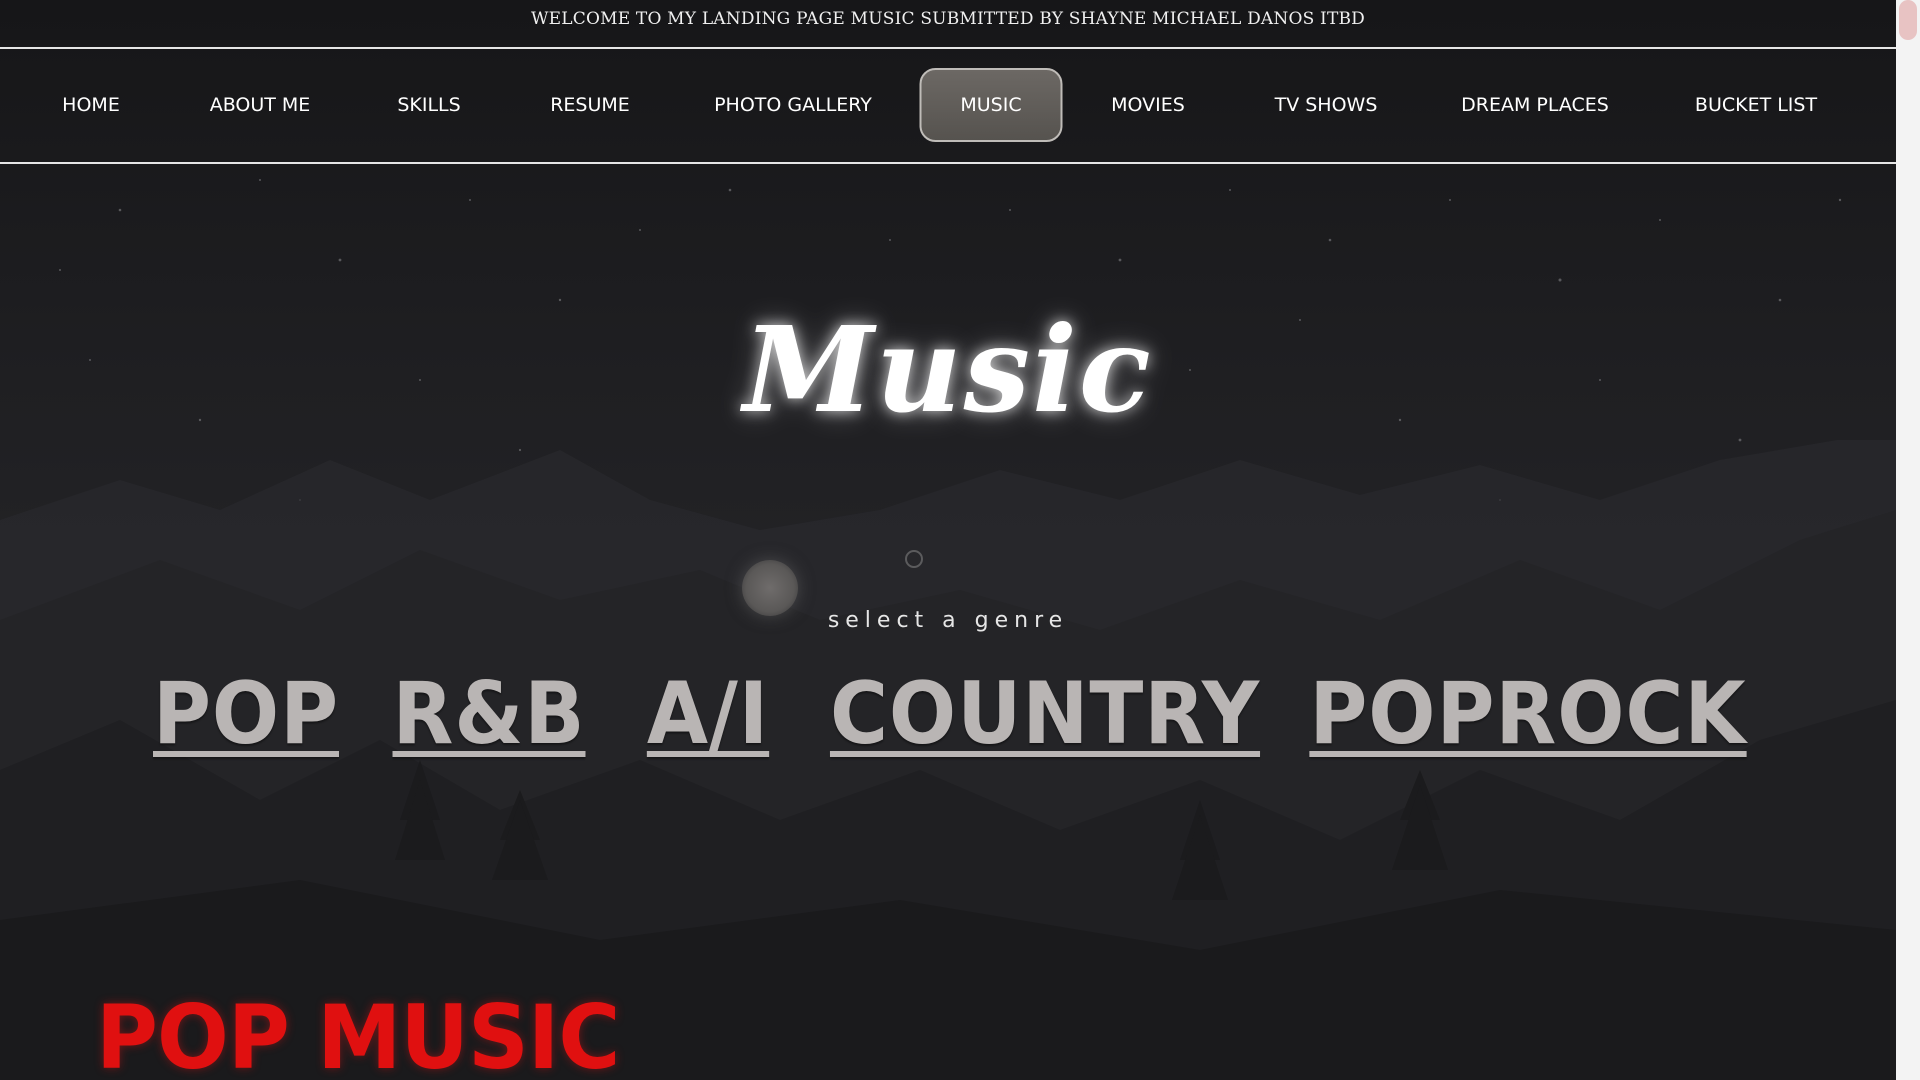  Describe the element at coordinates (260, 105) in the screenshot. I see `nav-item-about-me: ABOUT ME` at that location.